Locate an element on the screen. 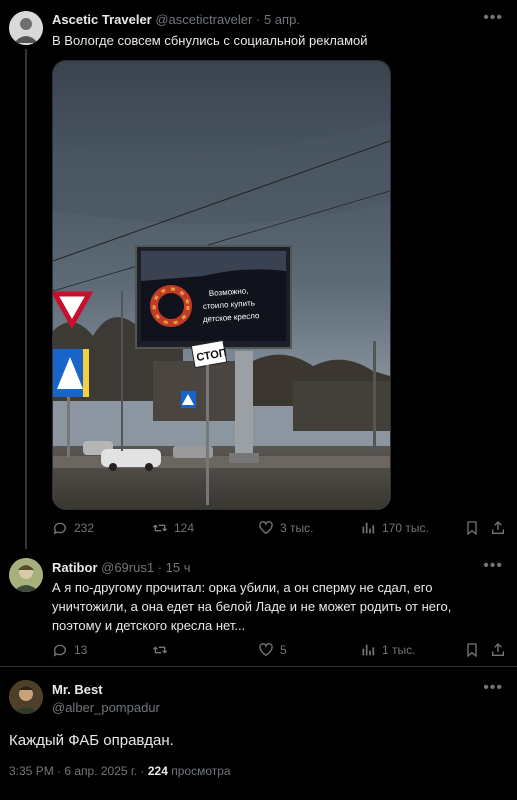  display-name-block: Mr. Best is located at coordinates (77, 689).